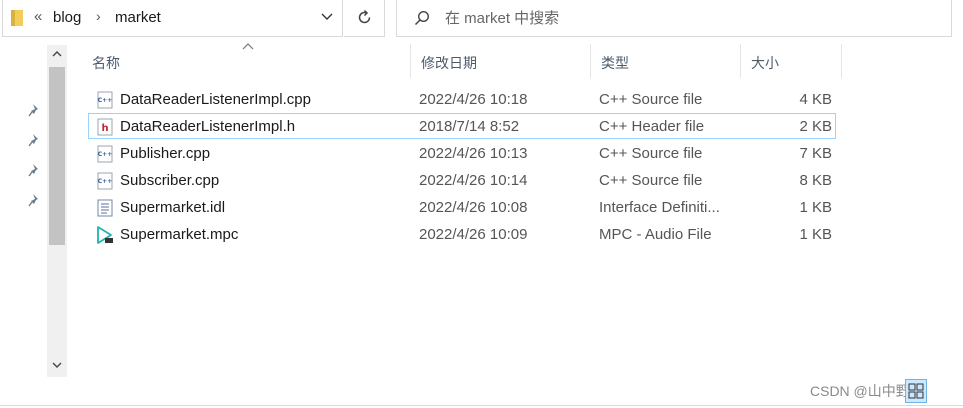 The image size is (963, 408). Describe the element at coordinates (215, 99) in the screenshot. I see `file-name: DataReaderListenerImpl.cpp` at that location.